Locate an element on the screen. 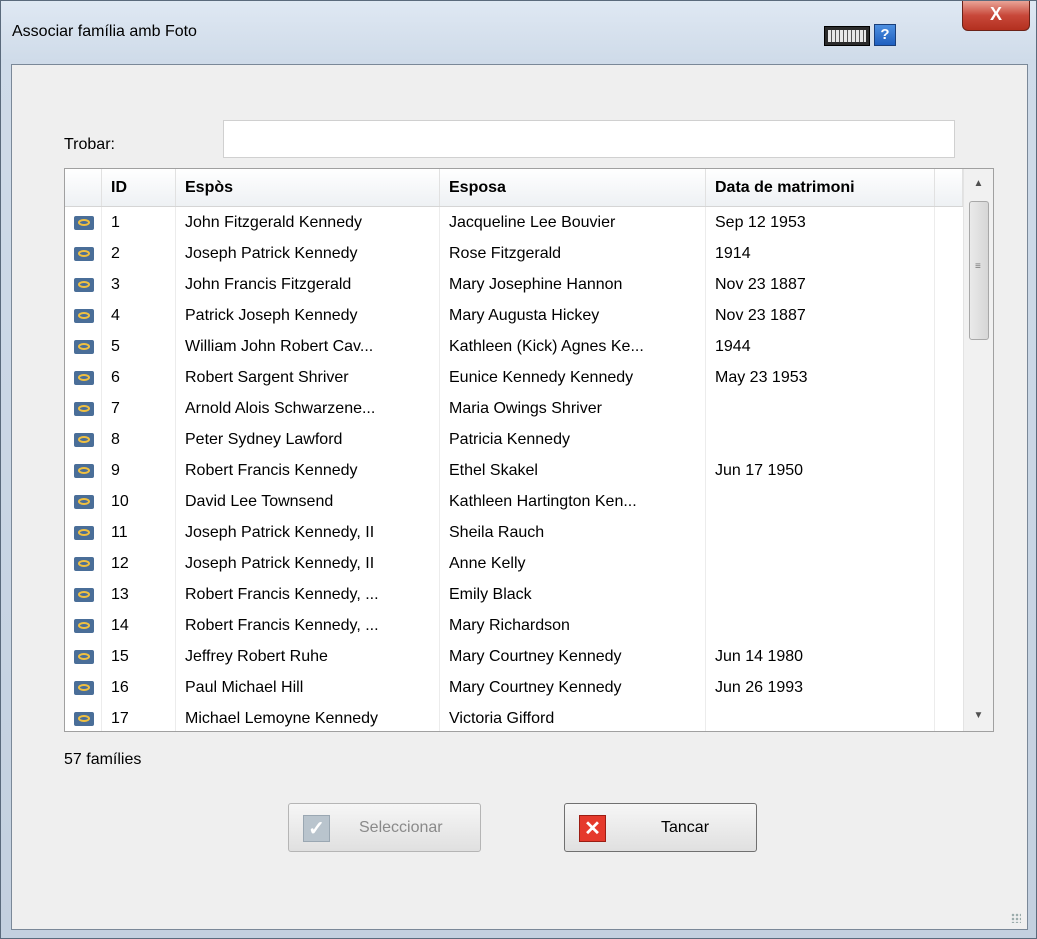 Image resolution: width=1037 pixels, height=939 pixels. cell-marriage-date: Jun 17 1950 is located at coordinates (820, 470).